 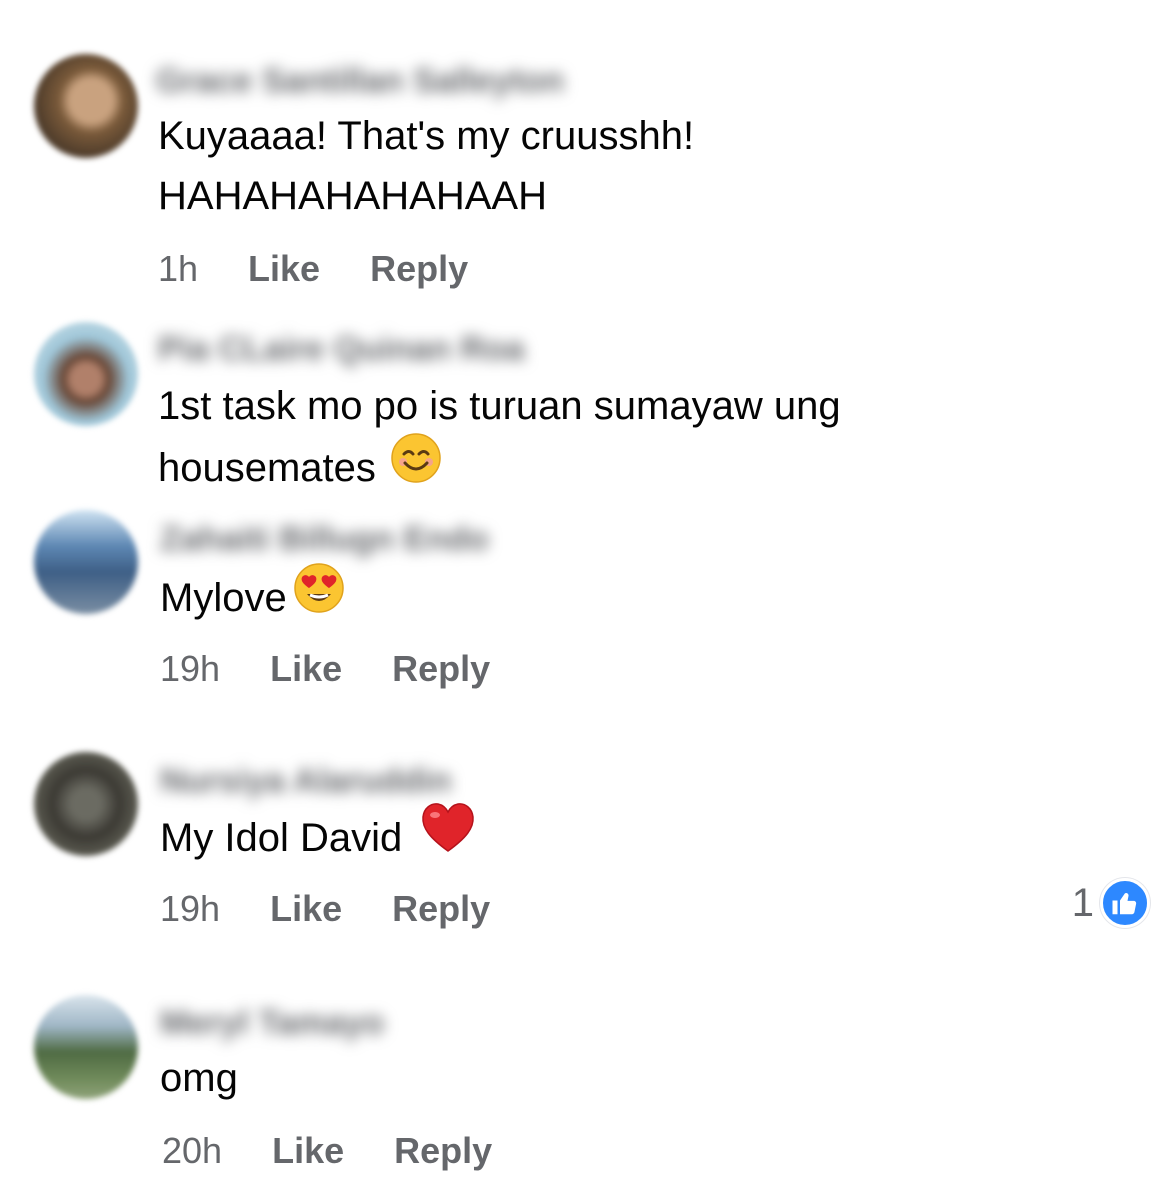 What do you see at coordinates (426, 136) in the screenshot?
I see `comment-text-line-1: Kuyaaaa! That's my cruusshh!` at bounding box center [426, 136].